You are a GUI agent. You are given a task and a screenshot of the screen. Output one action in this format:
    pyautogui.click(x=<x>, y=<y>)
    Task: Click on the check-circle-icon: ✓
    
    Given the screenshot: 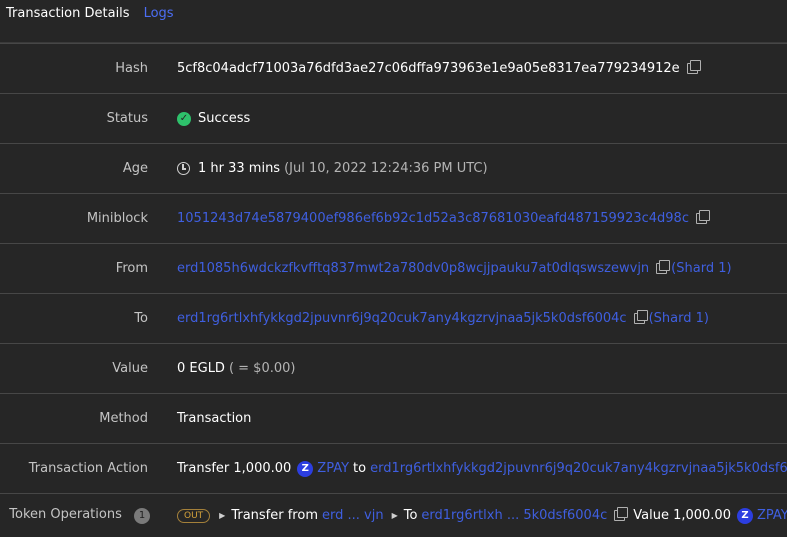 What is the action you would take?
    pyautogui.click(x=184, y=118)
    